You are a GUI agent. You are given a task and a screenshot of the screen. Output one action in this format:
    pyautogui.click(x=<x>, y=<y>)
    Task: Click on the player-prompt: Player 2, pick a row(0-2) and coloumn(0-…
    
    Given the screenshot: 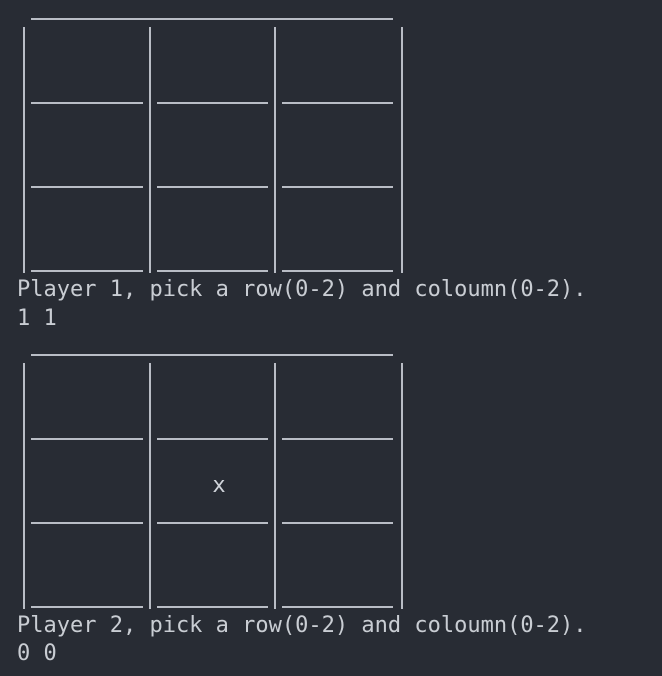 What is the action you would take?
    pyautogui.click(x=302, y=625)
    